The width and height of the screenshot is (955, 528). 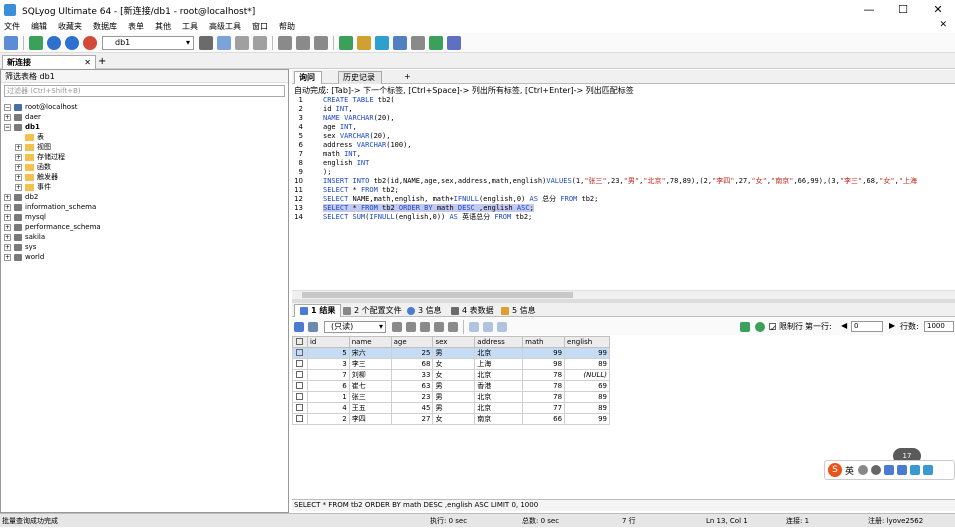 What do you see at coordinates (472, 310) in the screenshot?
I see `tab-table-data: 4 表数据` at bounding box center [472, 310].